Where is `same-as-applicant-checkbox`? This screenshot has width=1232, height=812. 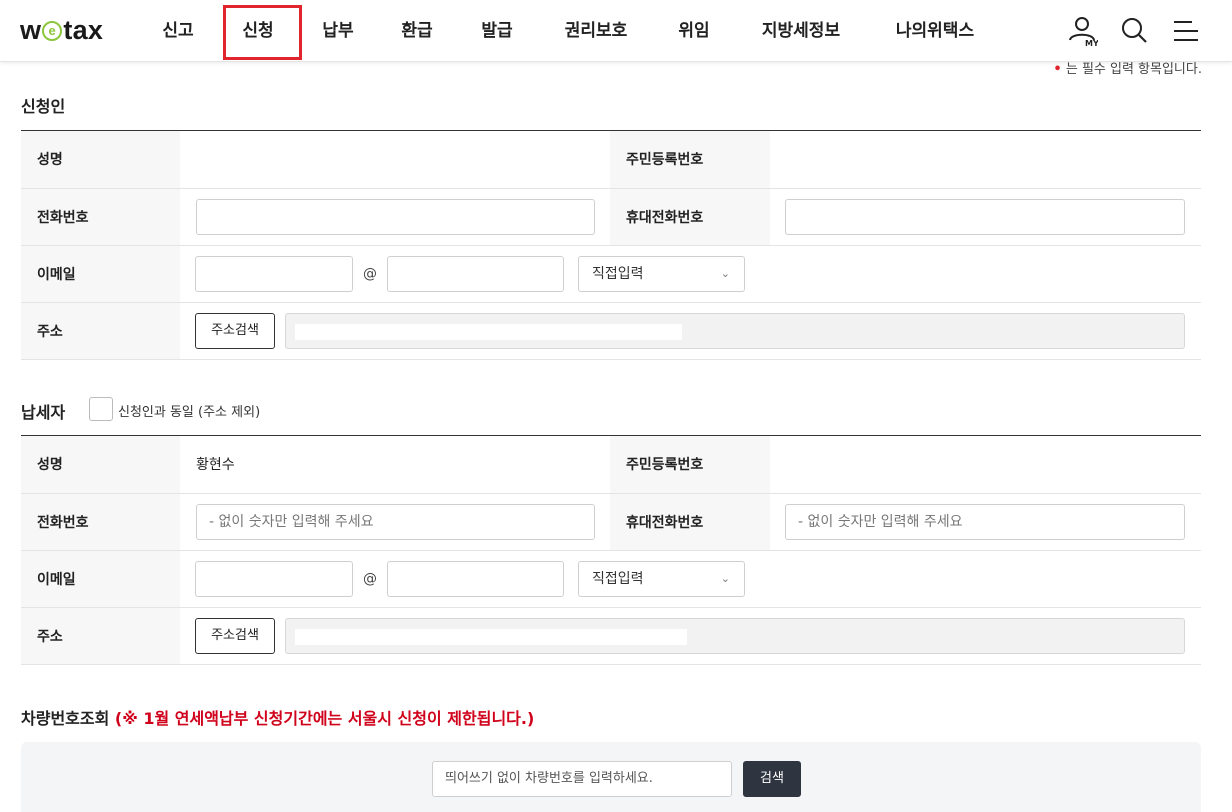 same-as-applicant-checkbox is located at coordinates (101, 409).